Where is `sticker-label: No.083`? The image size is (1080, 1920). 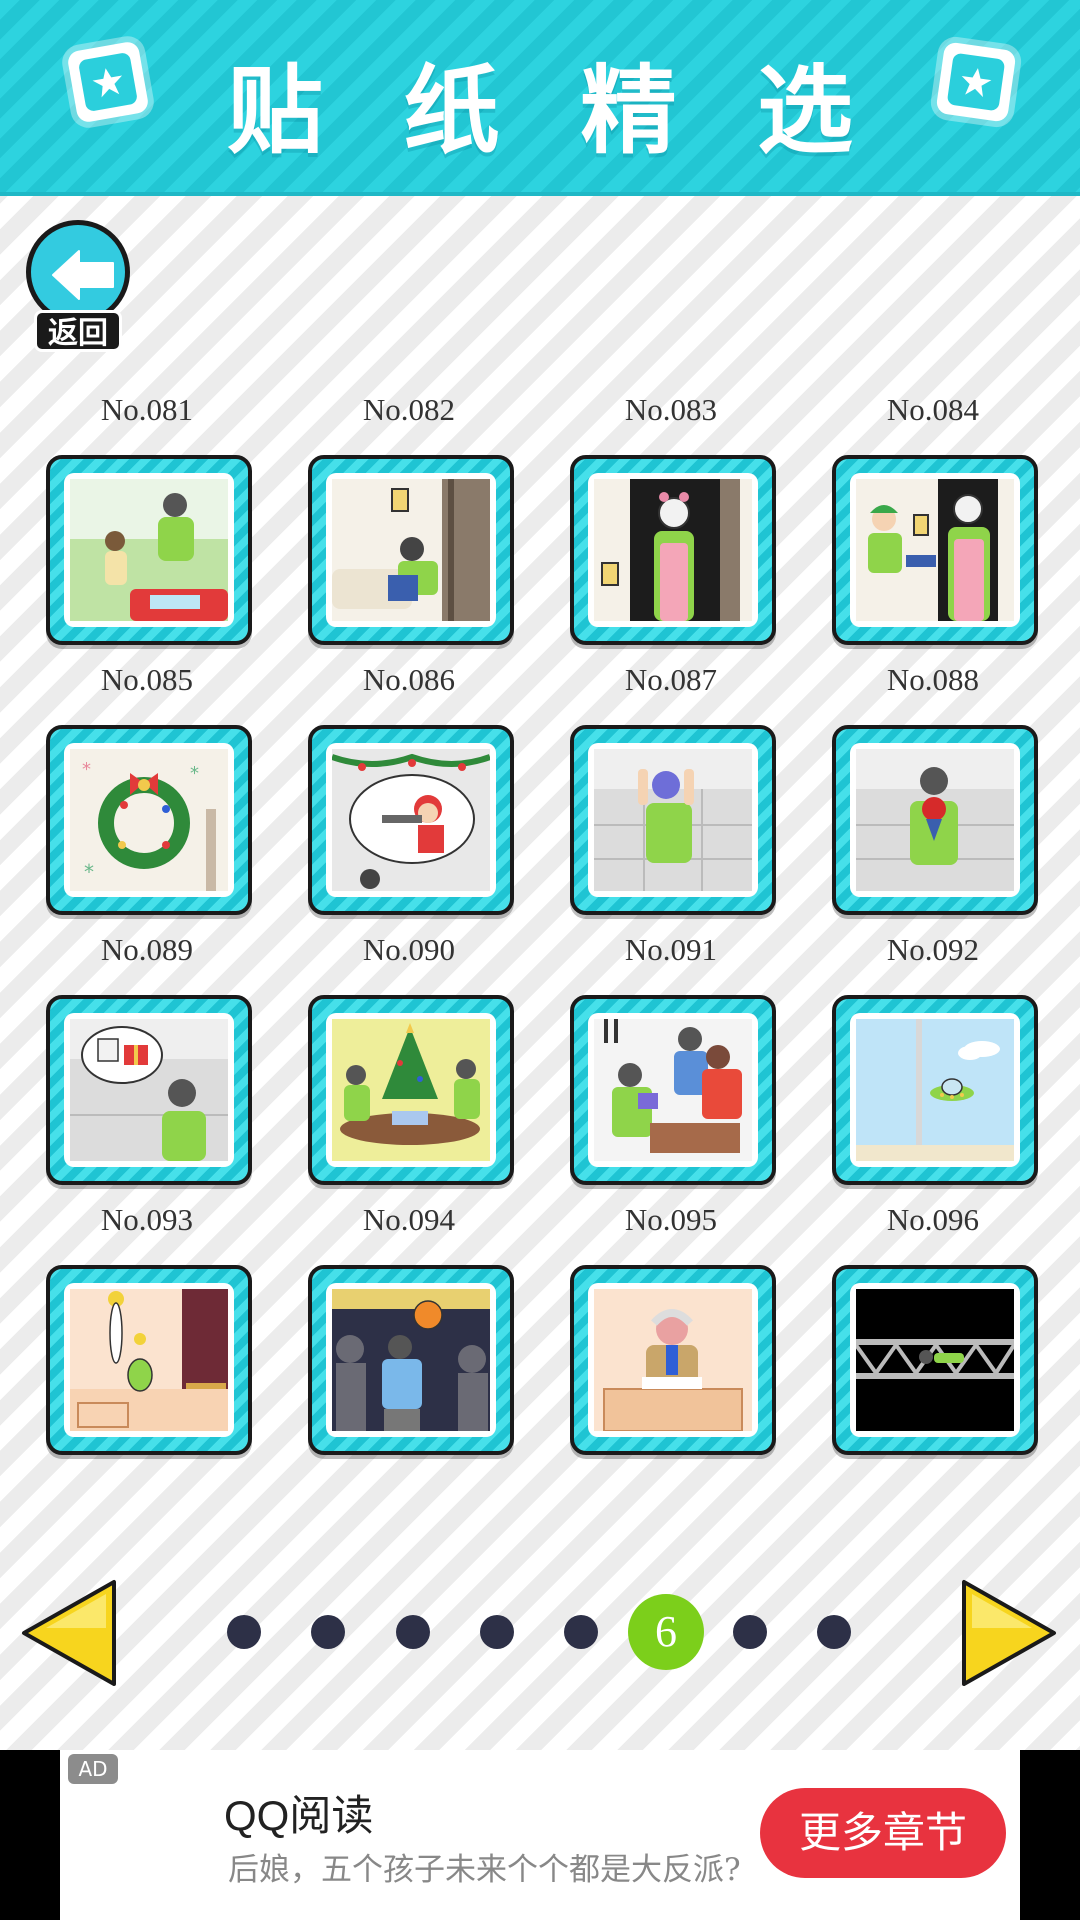
sticker-label: No.083 is located at coordinates (671, 409).